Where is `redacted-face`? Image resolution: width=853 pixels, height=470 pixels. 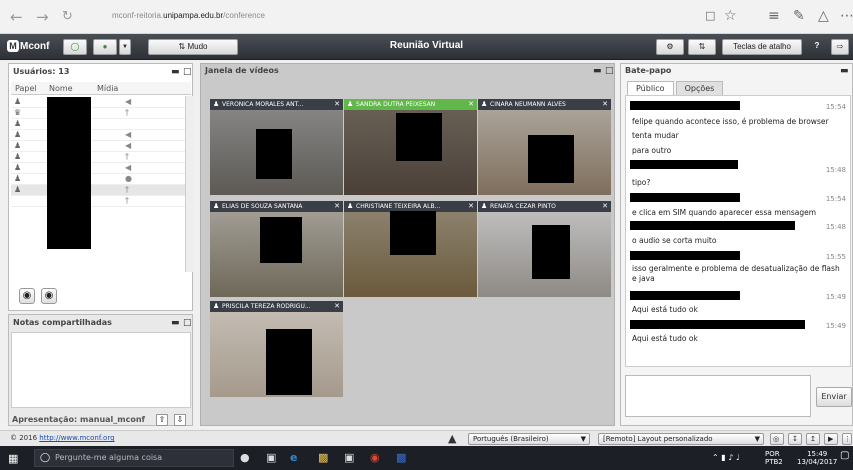 redacted-face is located at coordinates (551, 252).